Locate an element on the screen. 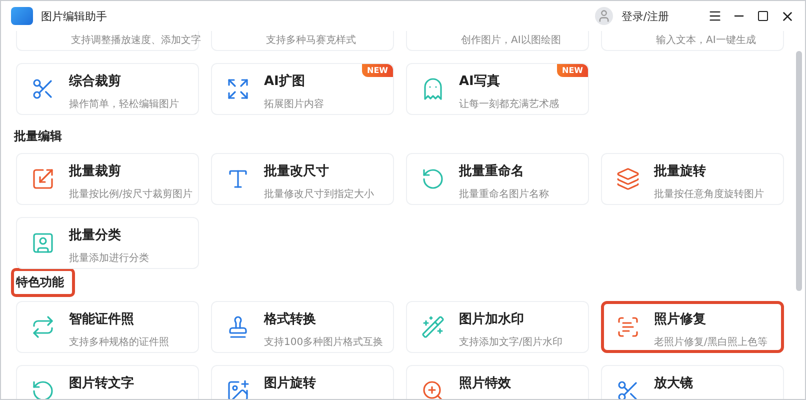 This screenshot has height=400, width=806. card-title: 批量旋转 is located at coordinates (680, 171).